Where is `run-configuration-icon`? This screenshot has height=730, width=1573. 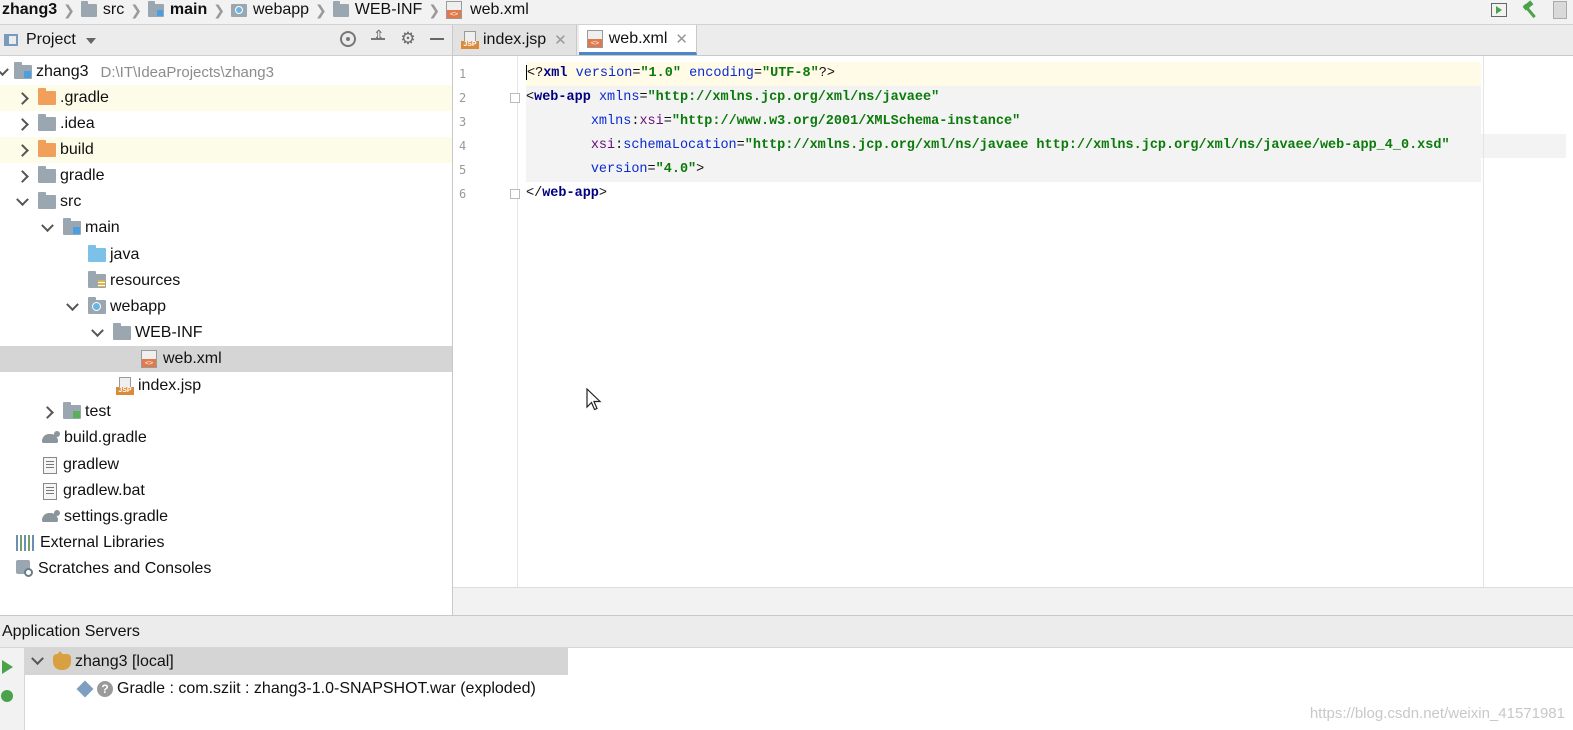
run-configuration-icon is located at coordinates (1499, 10).